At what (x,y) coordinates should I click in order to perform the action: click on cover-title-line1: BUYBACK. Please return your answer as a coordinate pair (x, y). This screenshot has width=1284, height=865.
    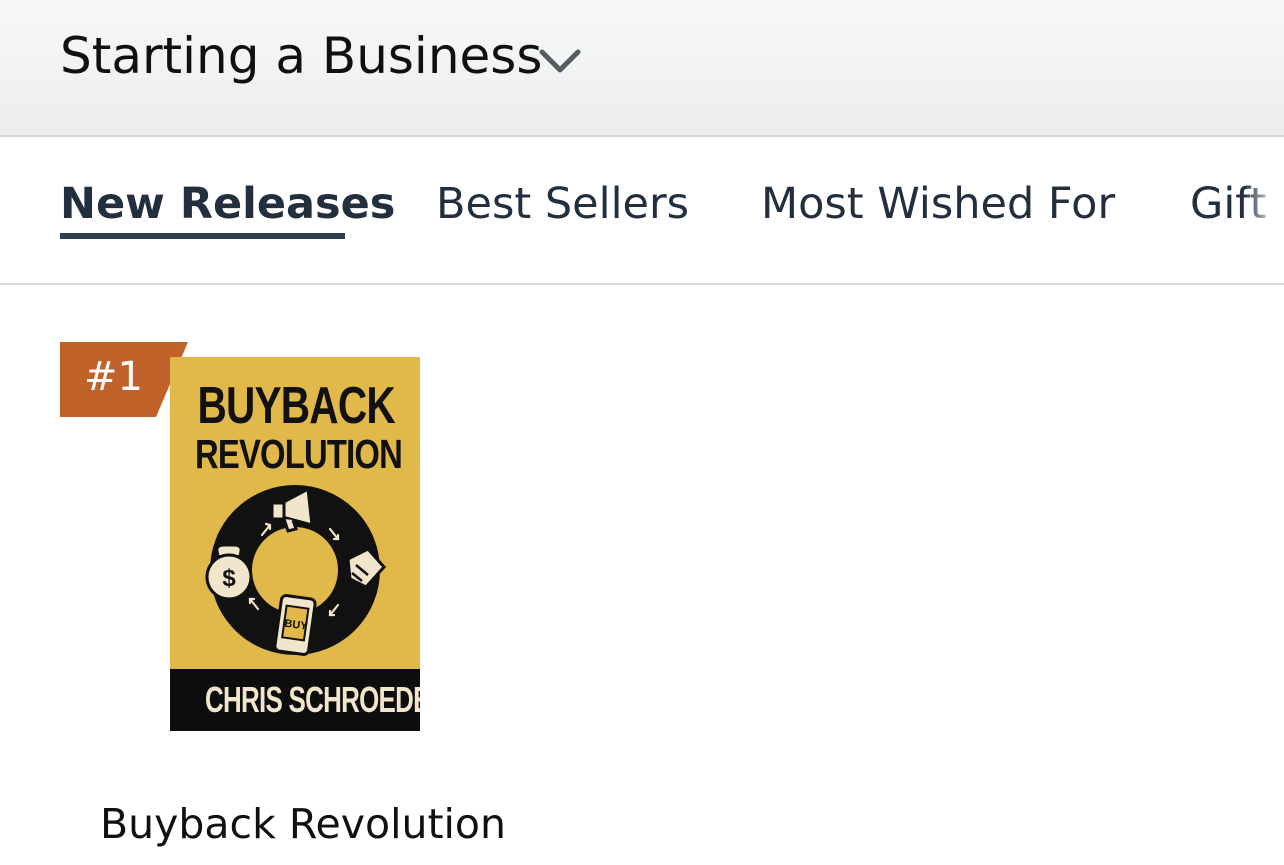
    Looking at the image, I should click on (296, 406).